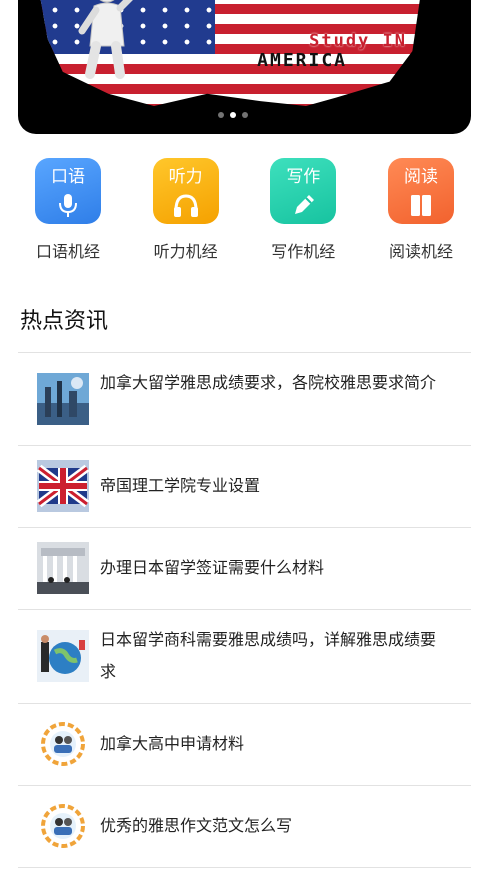 The height and width of the screenshot is (875, 489). I want to click on category-writing: 写作 写作机经, so click(303, 213).